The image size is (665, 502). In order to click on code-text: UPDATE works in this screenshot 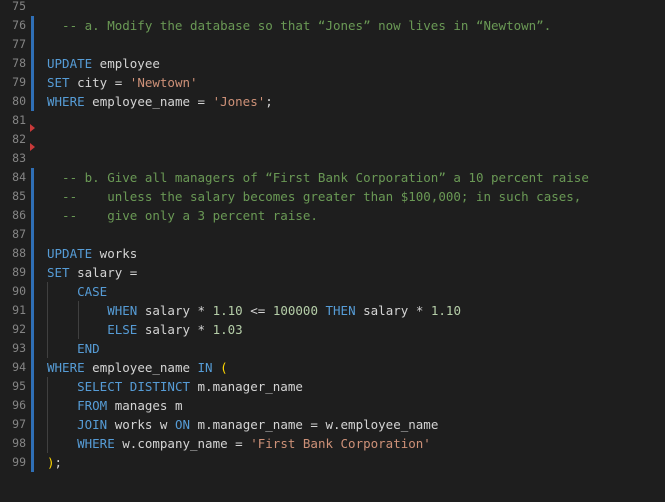, I will do `click(92, 253)`.